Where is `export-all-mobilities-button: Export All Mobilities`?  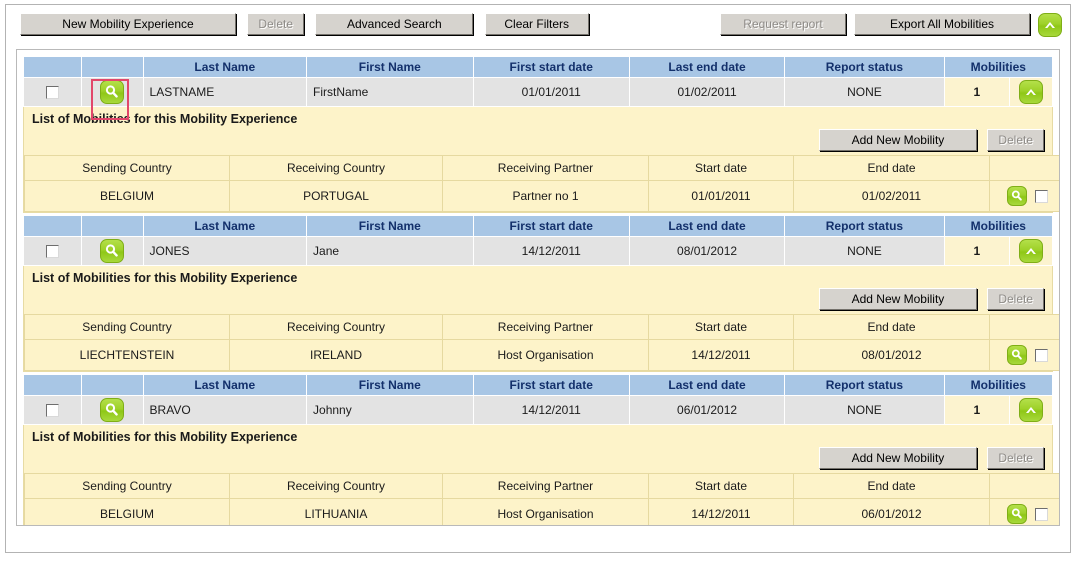 export-all-mobilities-button: Export All Mobilities is located at coordinates (942, 24).